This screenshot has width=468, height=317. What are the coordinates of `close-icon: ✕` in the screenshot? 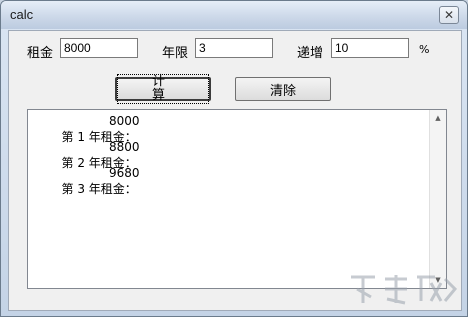 It's located at (449, 15).